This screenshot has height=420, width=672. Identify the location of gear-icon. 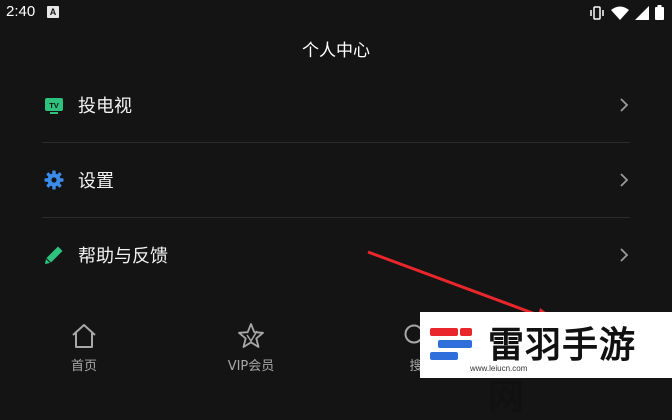
(54, 180).